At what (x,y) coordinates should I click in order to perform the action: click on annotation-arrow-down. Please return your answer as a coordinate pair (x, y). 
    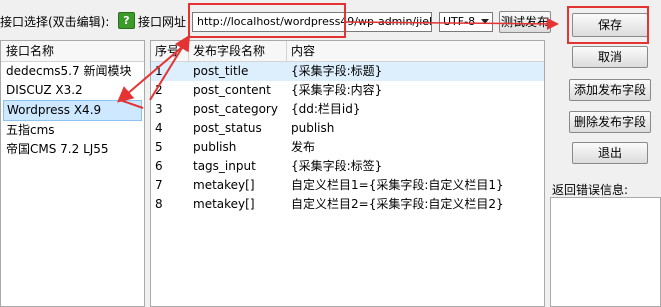
    Looking at the image, I should click on (152, 72).